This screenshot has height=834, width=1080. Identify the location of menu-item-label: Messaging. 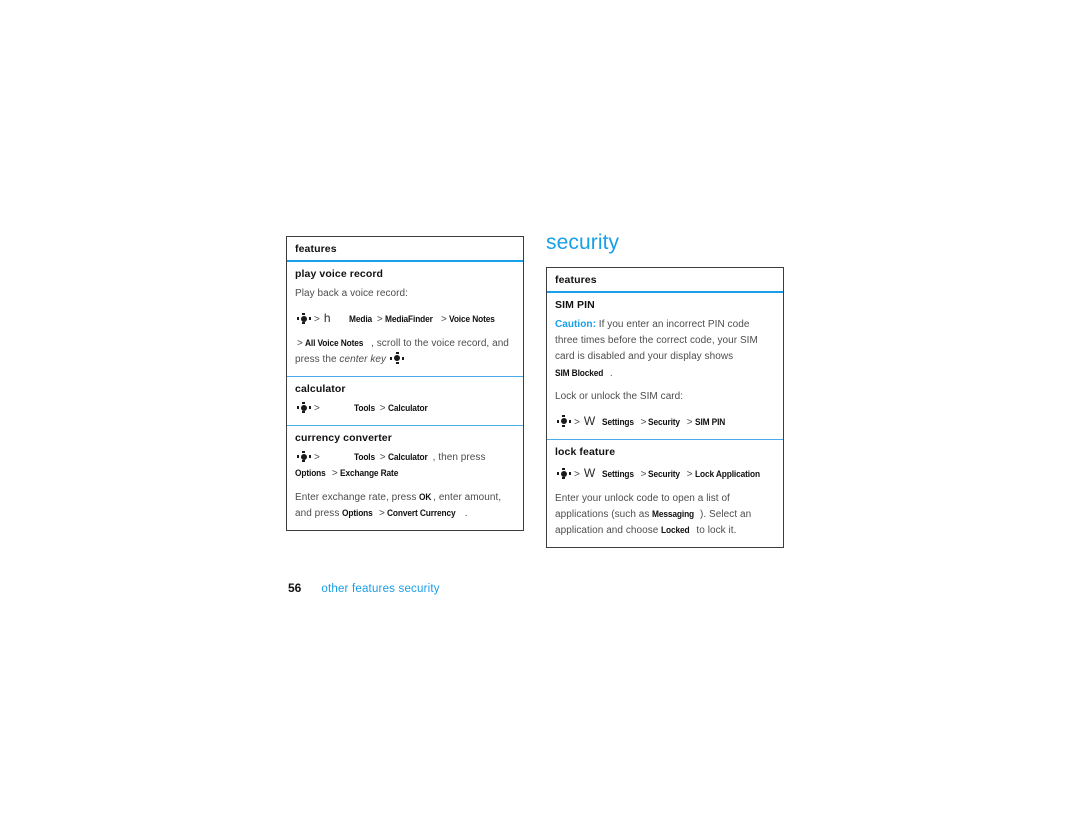
(673, 514).